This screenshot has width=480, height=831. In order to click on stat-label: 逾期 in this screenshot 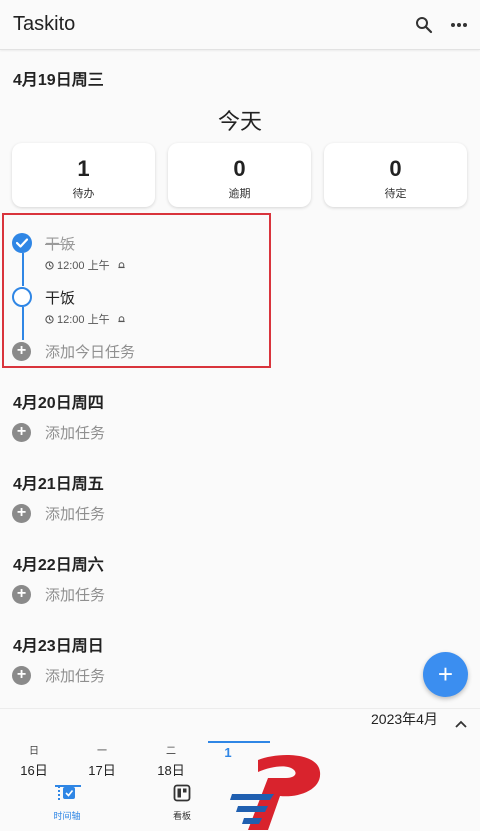, I will do `click(239, 194)`.